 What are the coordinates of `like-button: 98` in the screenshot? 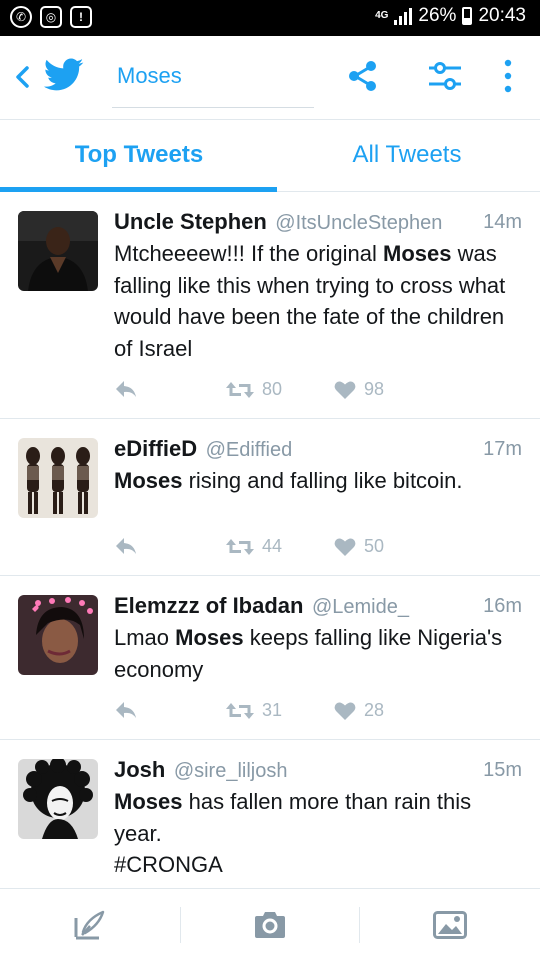 It's located at (359, 389).